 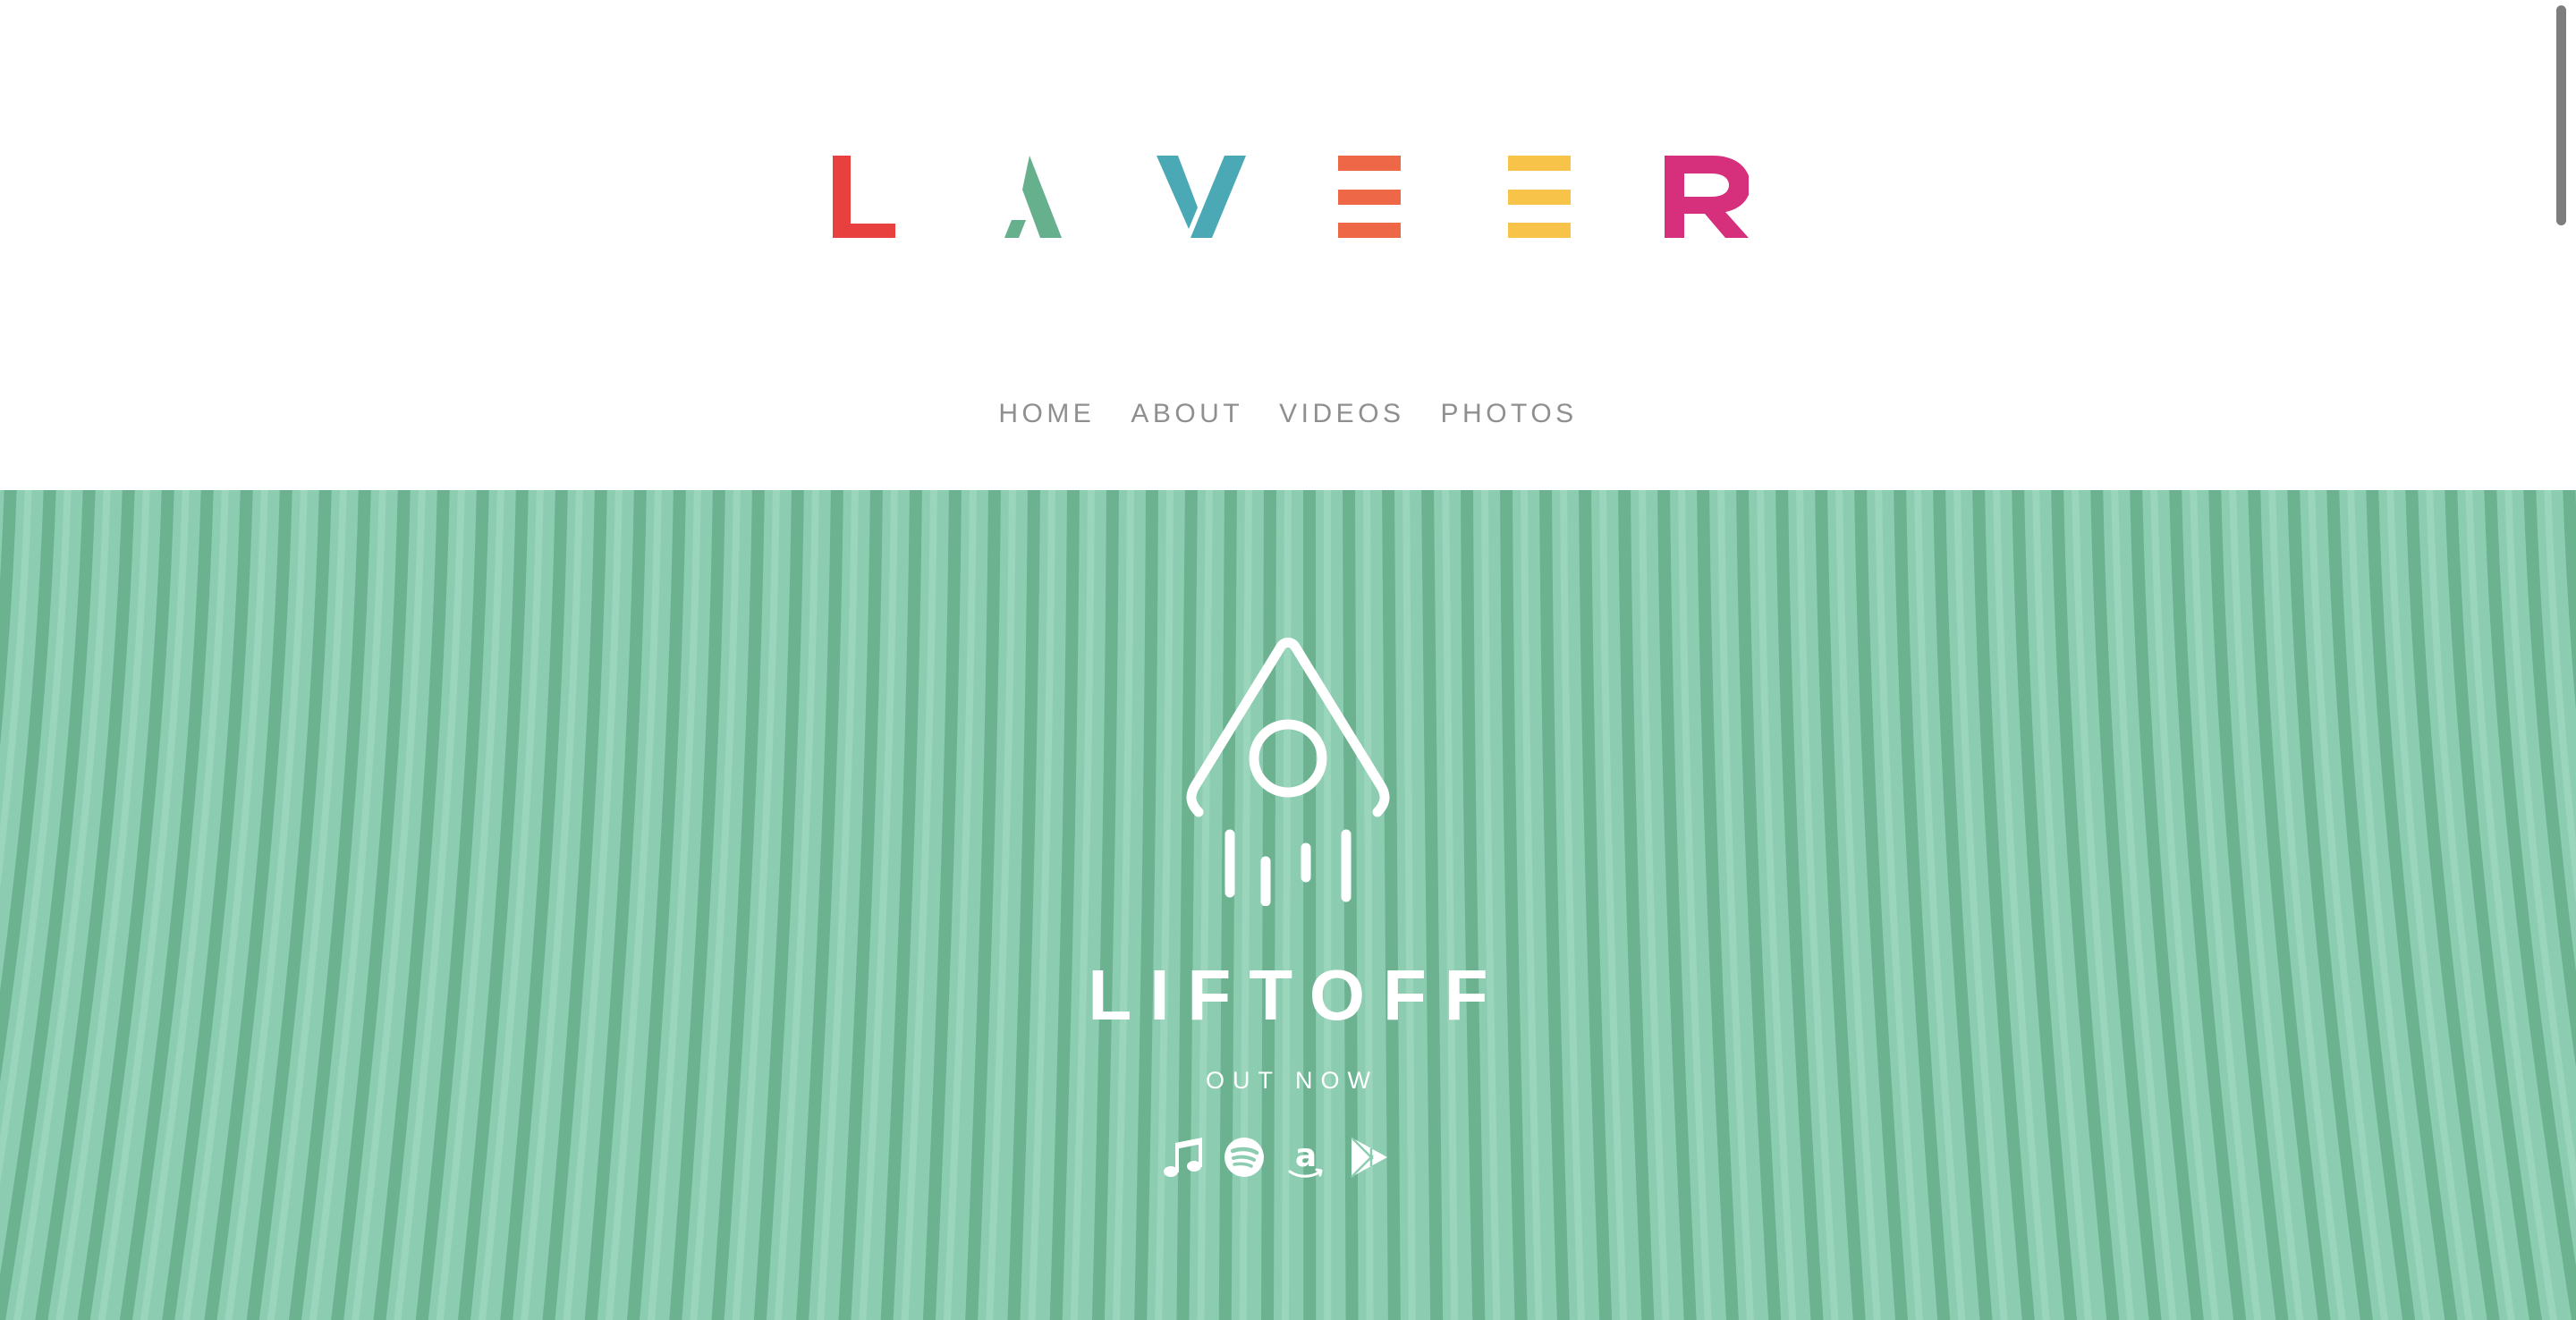 What do you see at coordinates (864, 231) in the screenshot?
I see `logo-l-foot` at bounding box center [864, 231].